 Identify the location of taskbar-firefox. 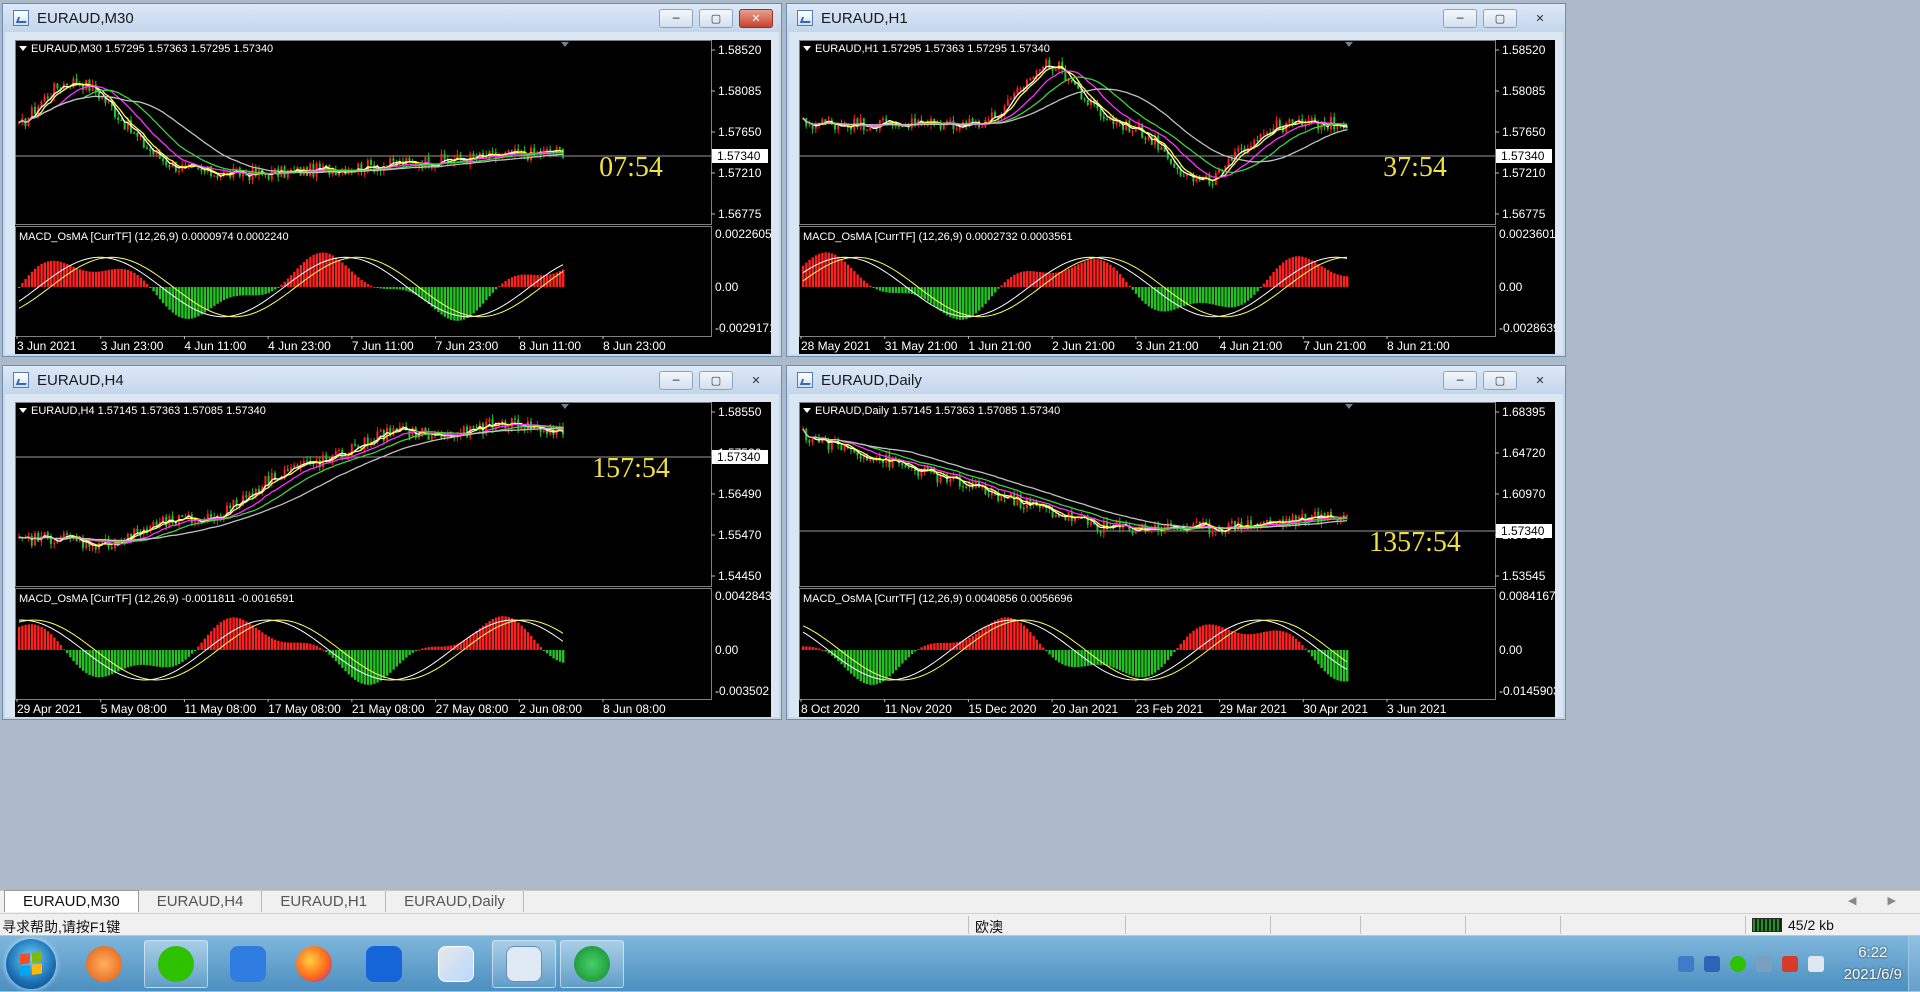
(314, 964).